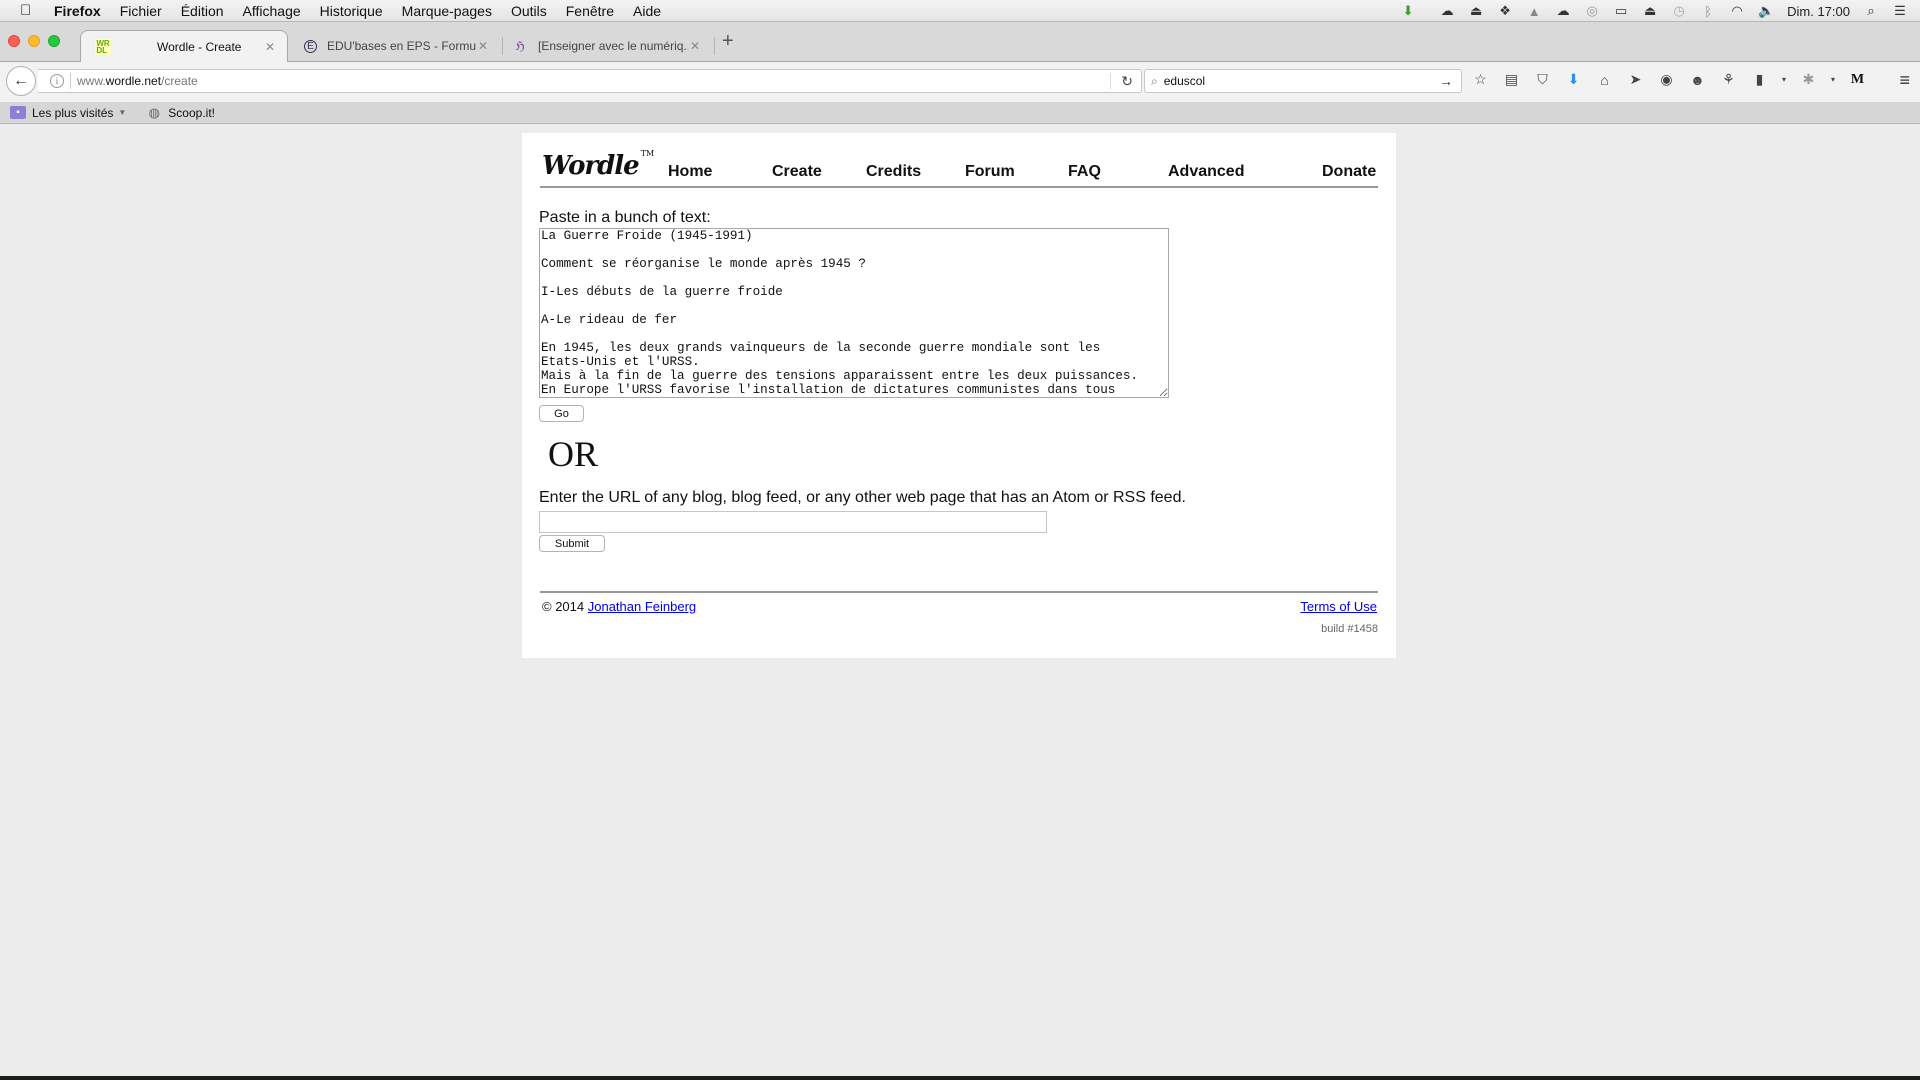  I want to click on logo-text: Wordle, so click(591, 166).